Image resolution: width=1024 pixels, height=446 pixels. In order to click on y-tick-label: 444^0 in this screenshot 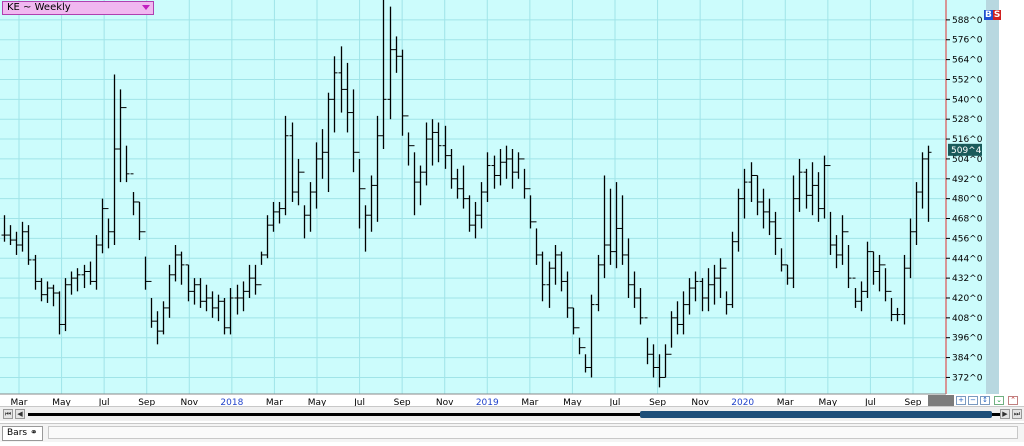, I will do `click(967, 259)`.